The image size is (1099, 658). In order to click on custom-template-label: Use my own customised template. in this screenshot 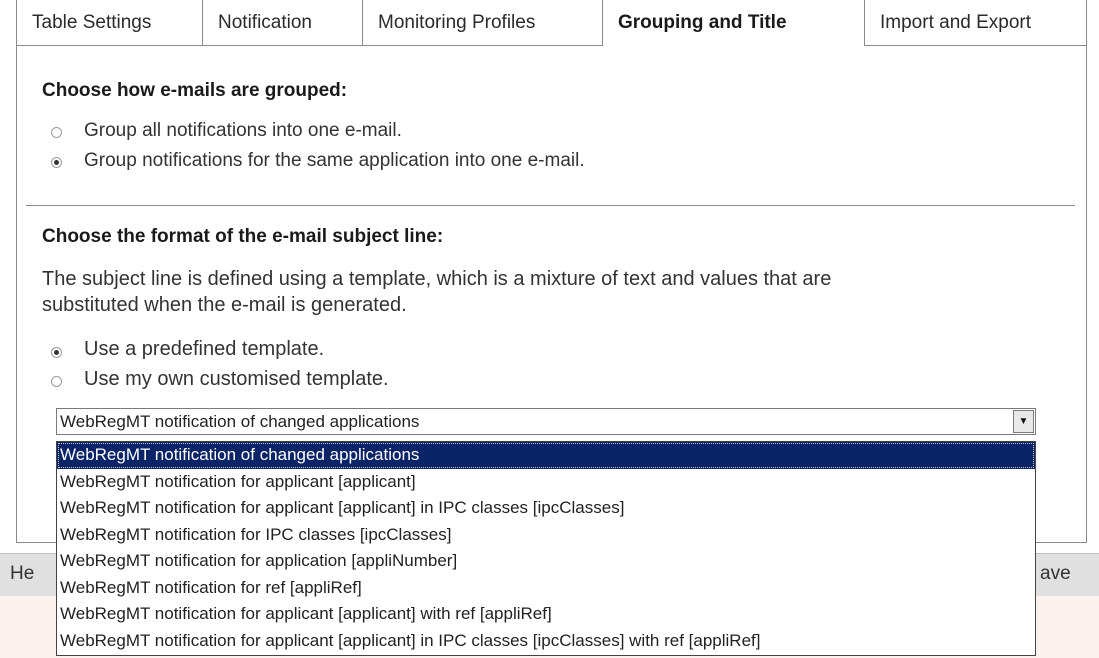, I will do `click(236, 379)`.